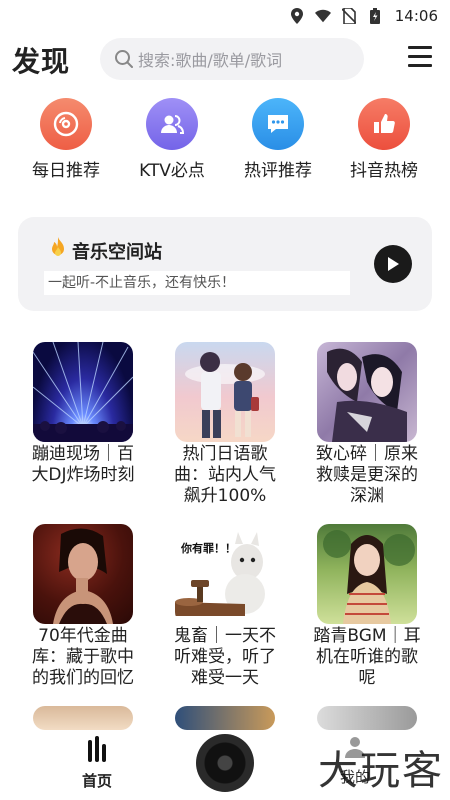  I want to click on quick-nav-label: 每日推荐, so click(66, 171).